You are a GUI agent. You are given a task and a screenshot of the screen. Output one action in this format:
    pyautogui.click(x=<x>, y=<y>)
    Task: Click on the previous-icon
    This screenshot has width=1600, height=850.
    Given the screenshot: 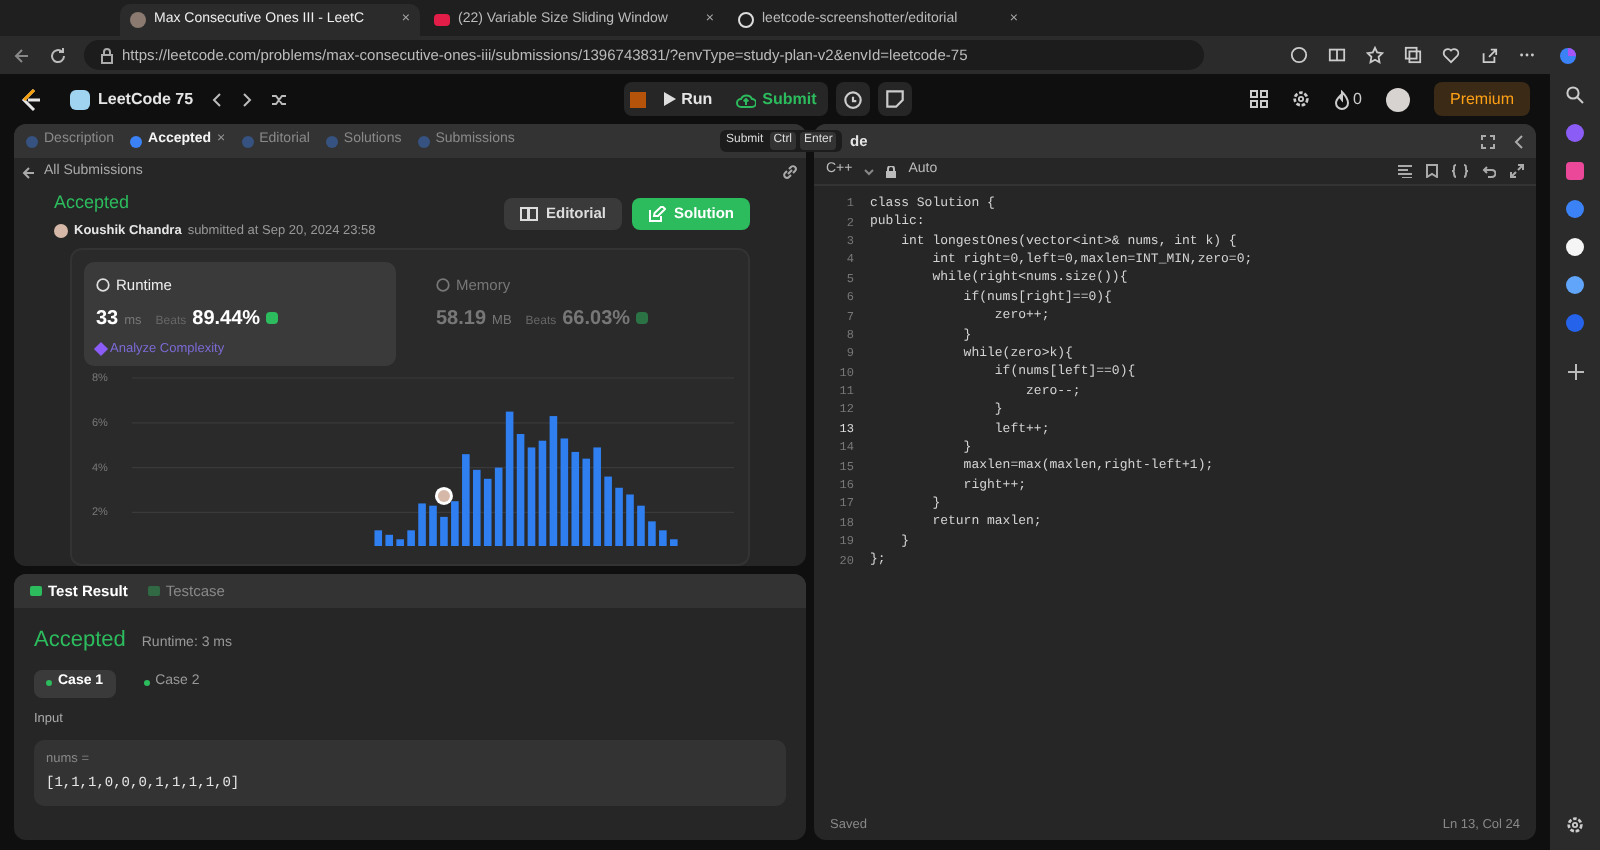 What is the action you would take?
    pyautogui.click(x=216, y=99)
    